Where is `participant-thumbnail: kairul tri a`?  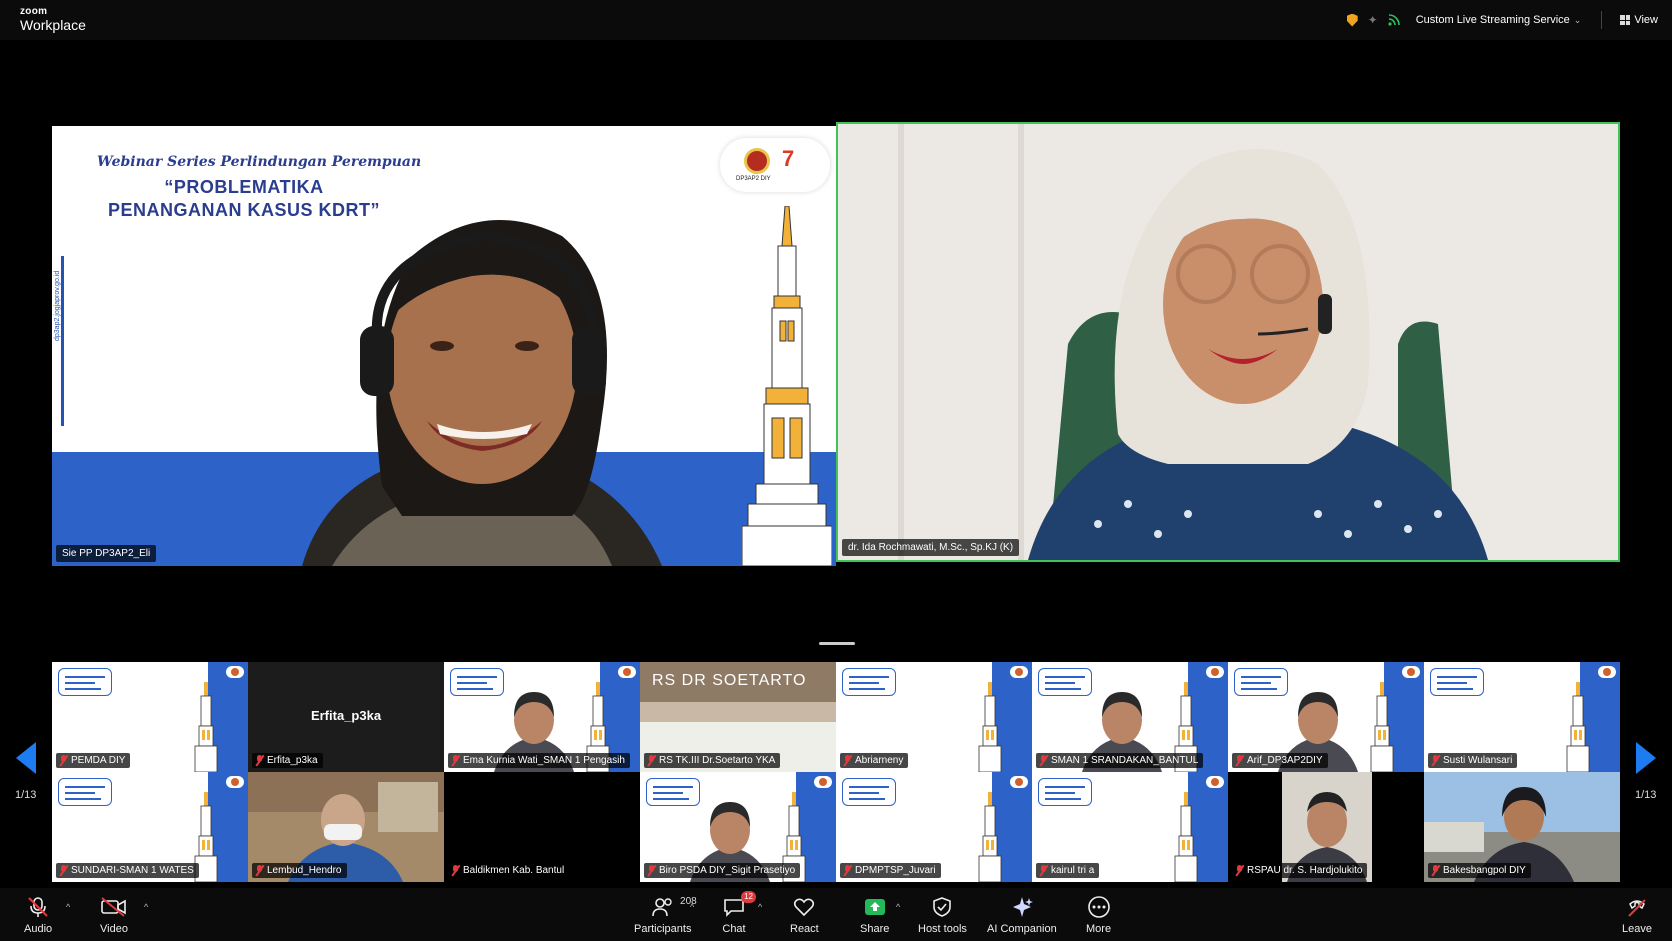
participant-thumbnail: kairul tri a is located at coordinates (1130, 827).